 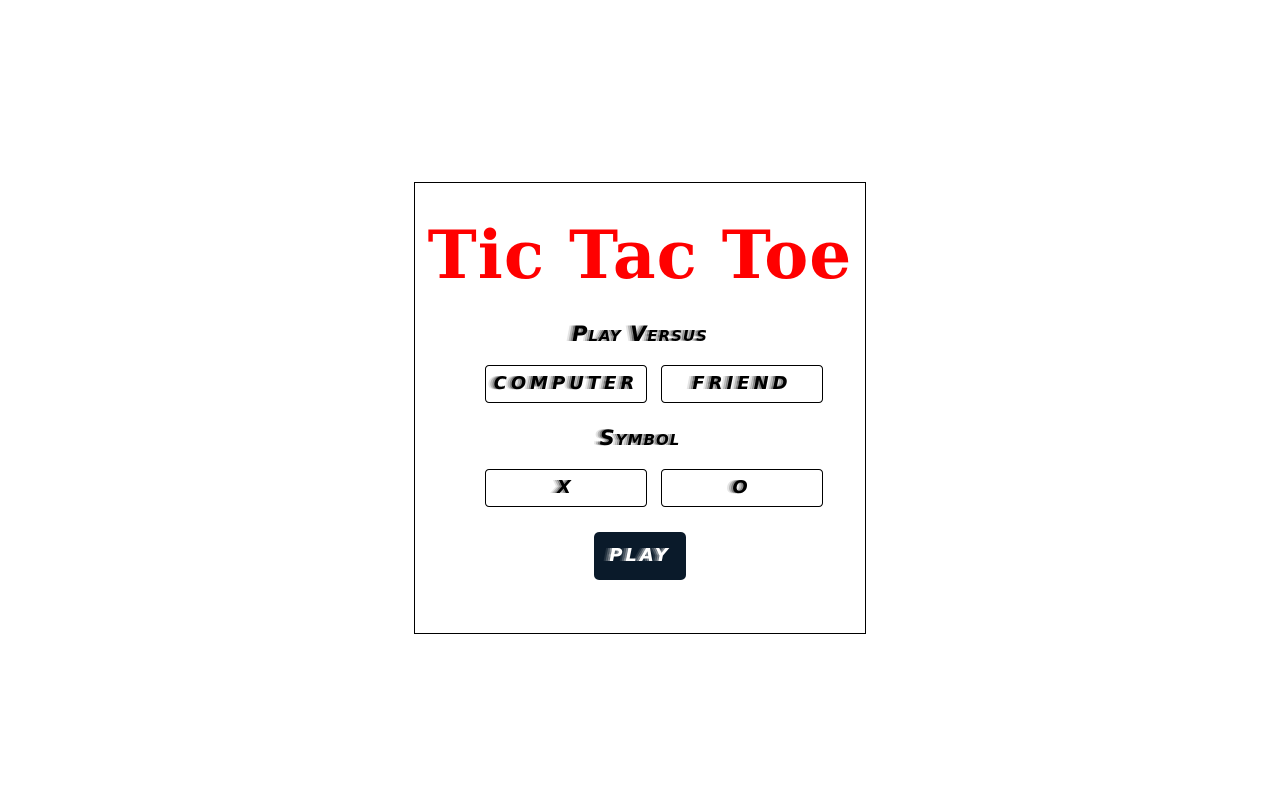 What do you see at coordinates (640, 438) in the screenshot?
I see `symbol-label: Symbol` at bounding box center [640, 438].